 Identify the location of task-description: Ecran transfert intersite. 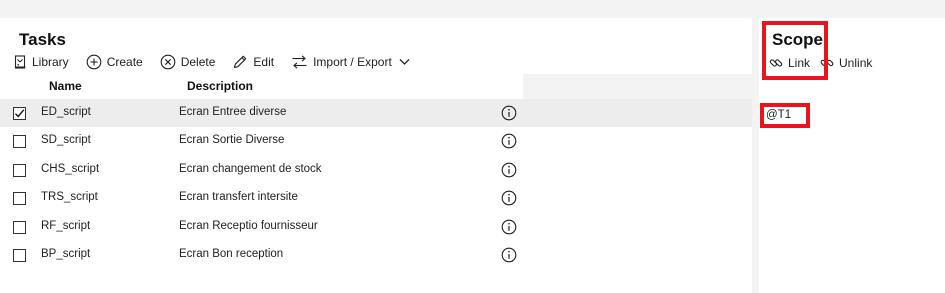
(238, 197).